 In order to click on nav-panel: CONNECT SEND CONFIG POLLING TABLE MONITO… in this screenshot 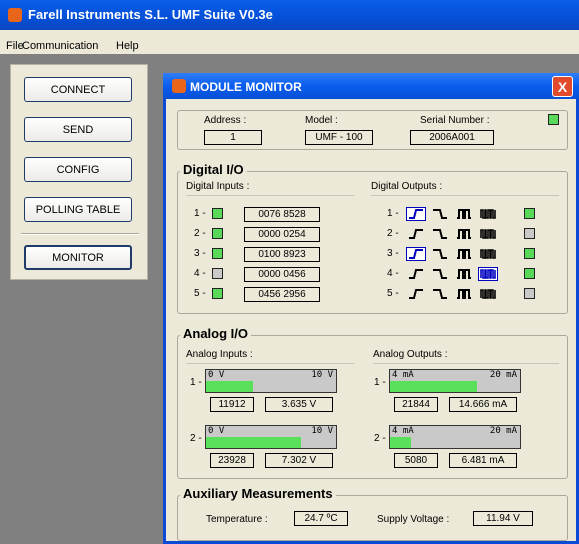, I will do `click(79, 172)`.